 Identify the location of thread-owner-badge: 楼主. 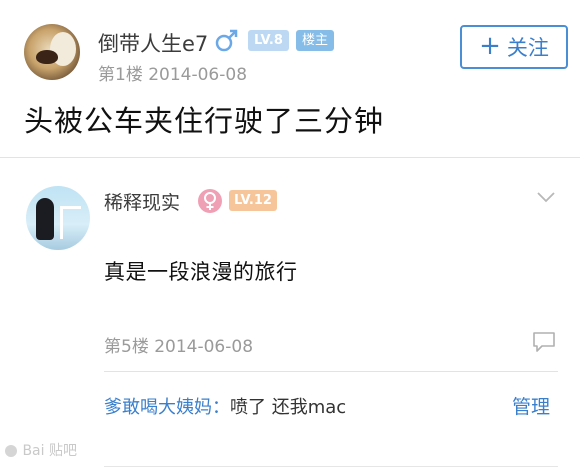
(315, 40).